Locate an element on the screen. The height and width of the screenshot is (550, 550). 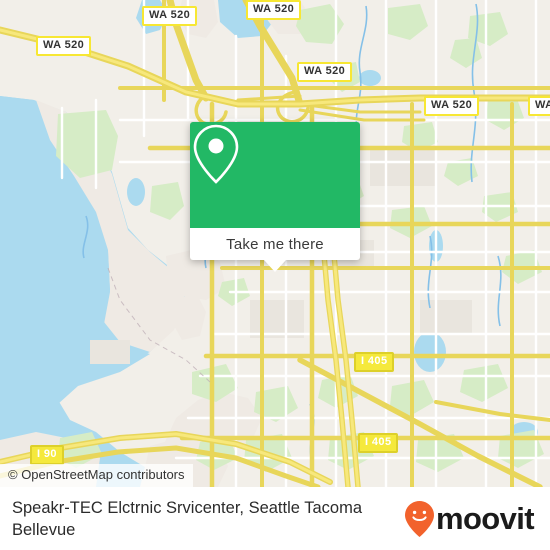
moovit-brand: moovit is located at coordinates (469, 519).